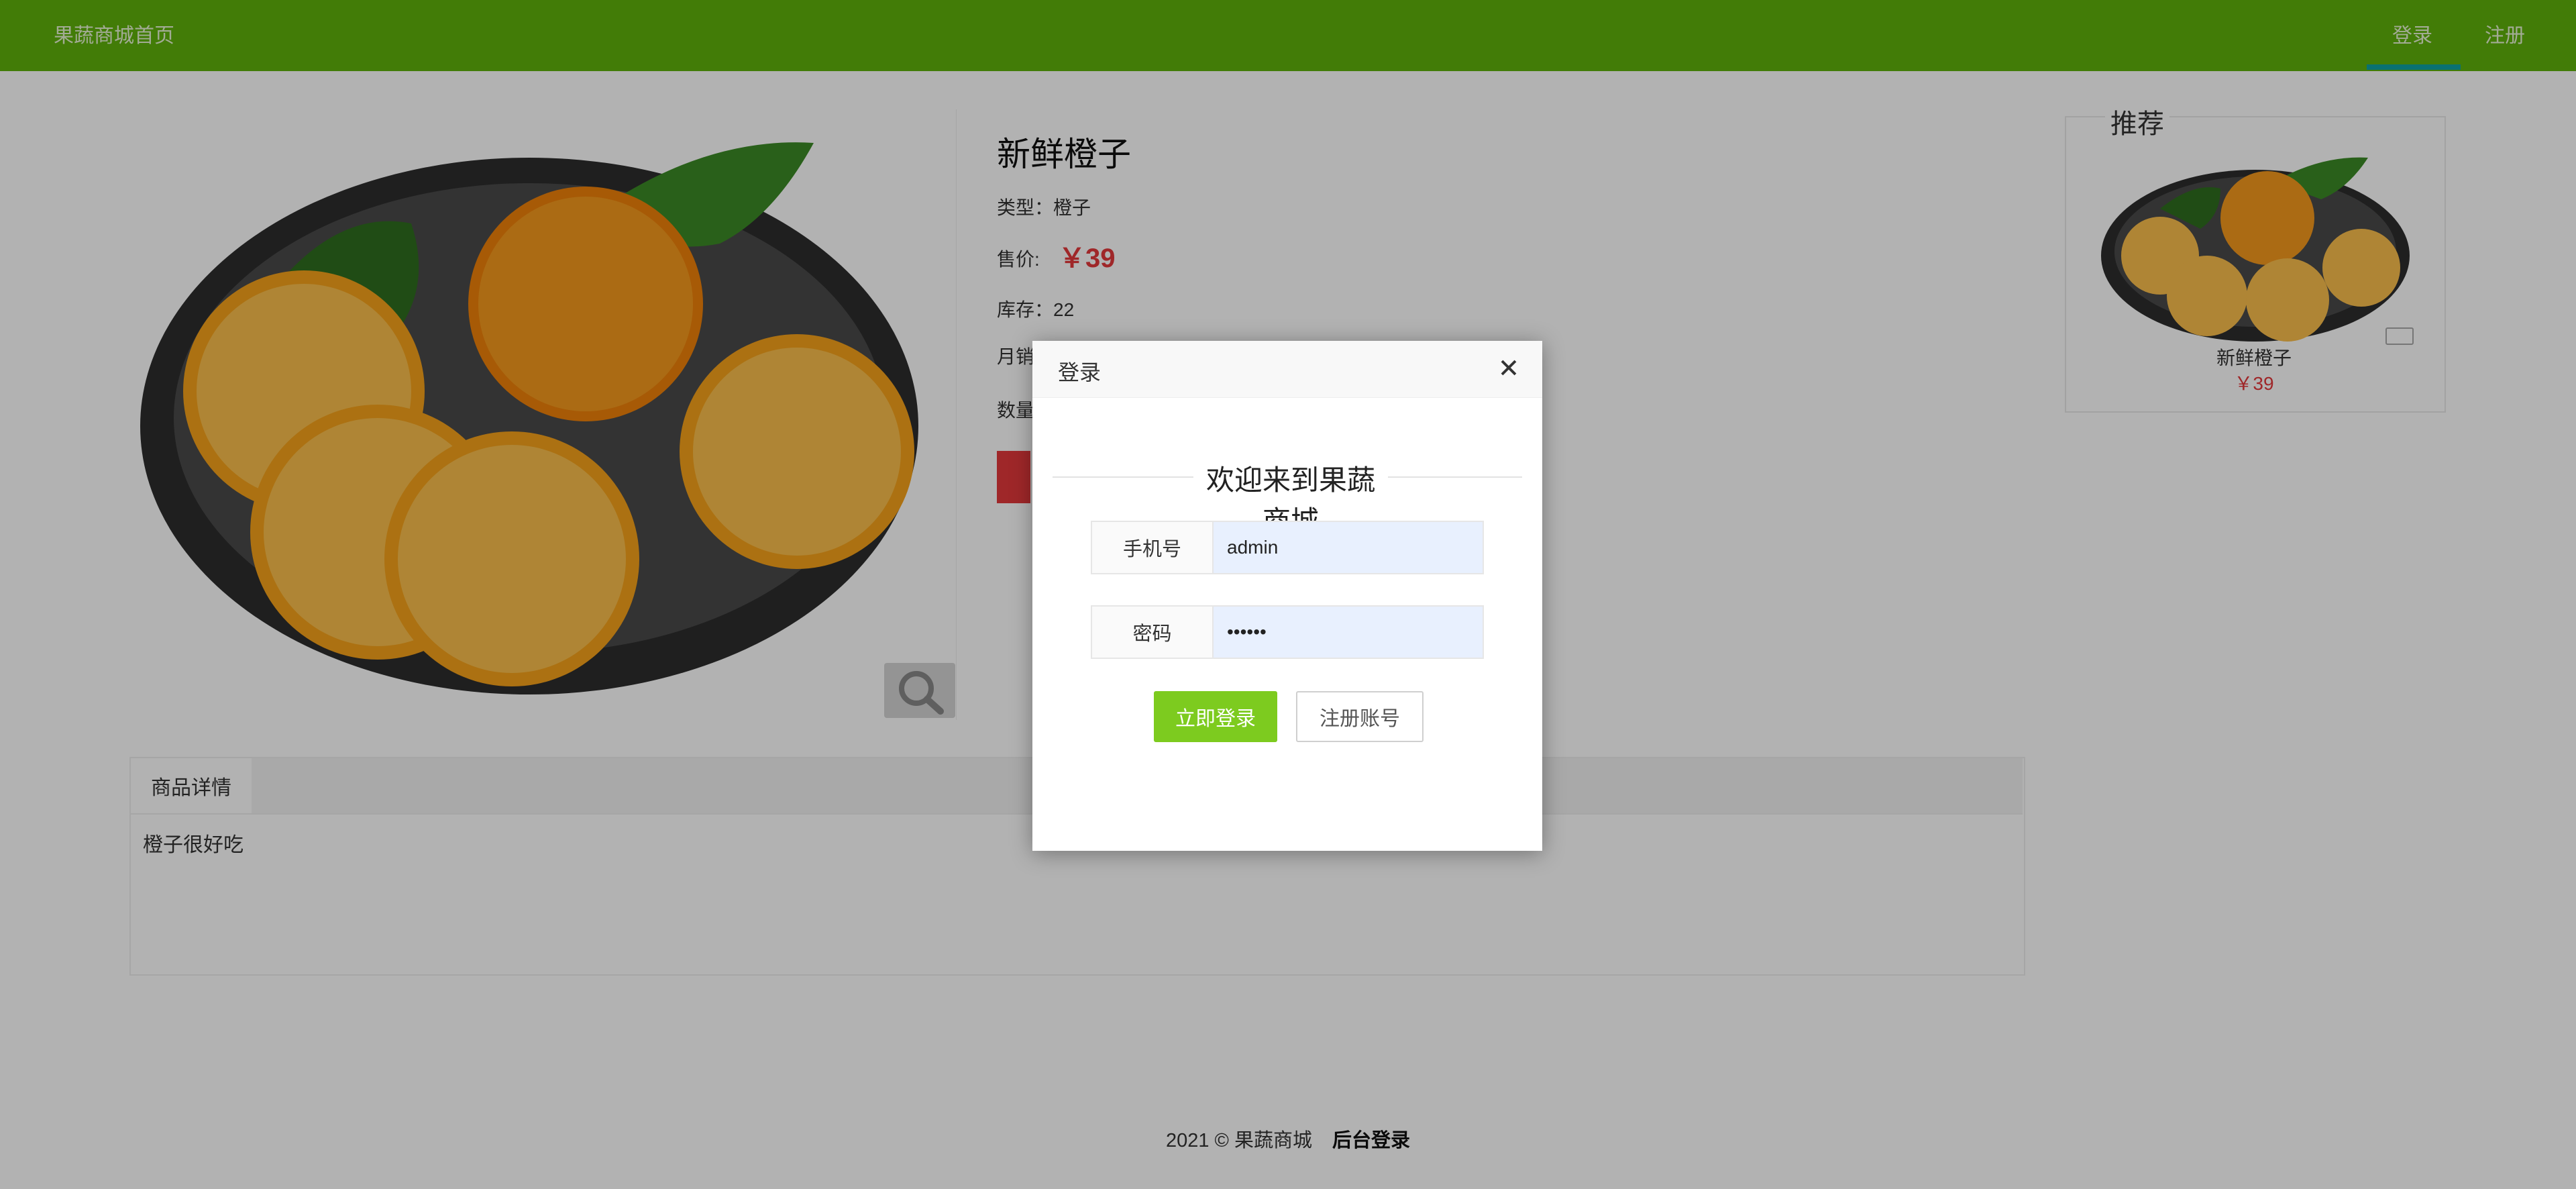 Image resolution: width=2576 pixels, height=1189 pixels. I want to click on phone-label: 手机号, so click(1153, 547).